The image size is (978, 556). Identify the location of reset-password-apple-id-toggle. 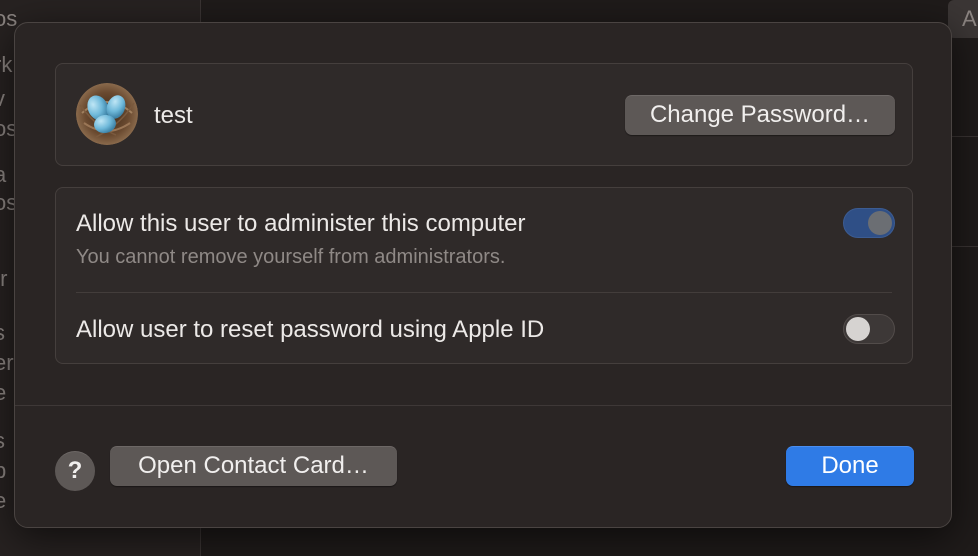
(869, 329).